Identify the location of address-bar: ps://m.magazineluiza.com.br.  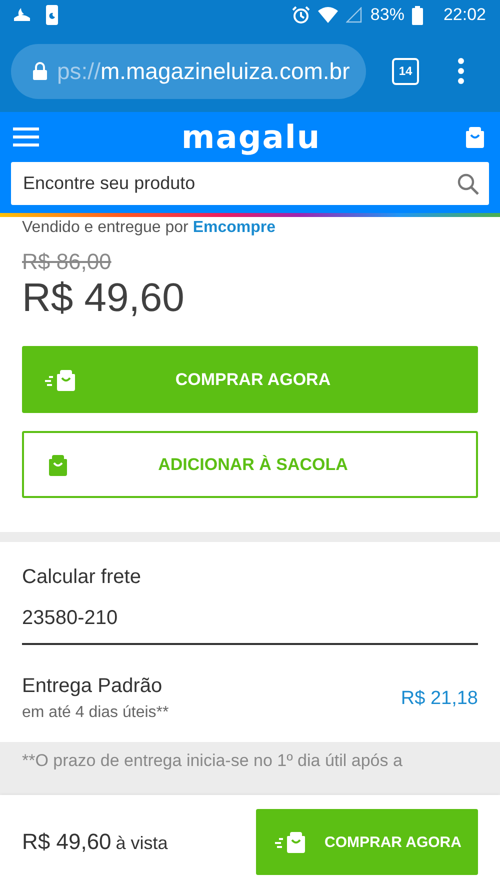
(188, 71).